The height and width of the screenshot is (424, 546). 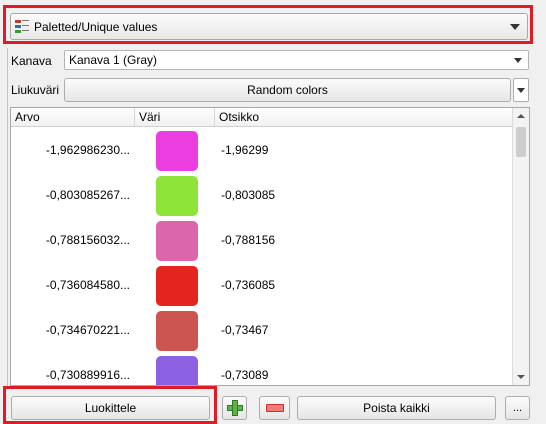 What do you see at coordinates (520, 246) in the screenshot?
I see `vertical-scrollbar` at bounding box center [520, 246].